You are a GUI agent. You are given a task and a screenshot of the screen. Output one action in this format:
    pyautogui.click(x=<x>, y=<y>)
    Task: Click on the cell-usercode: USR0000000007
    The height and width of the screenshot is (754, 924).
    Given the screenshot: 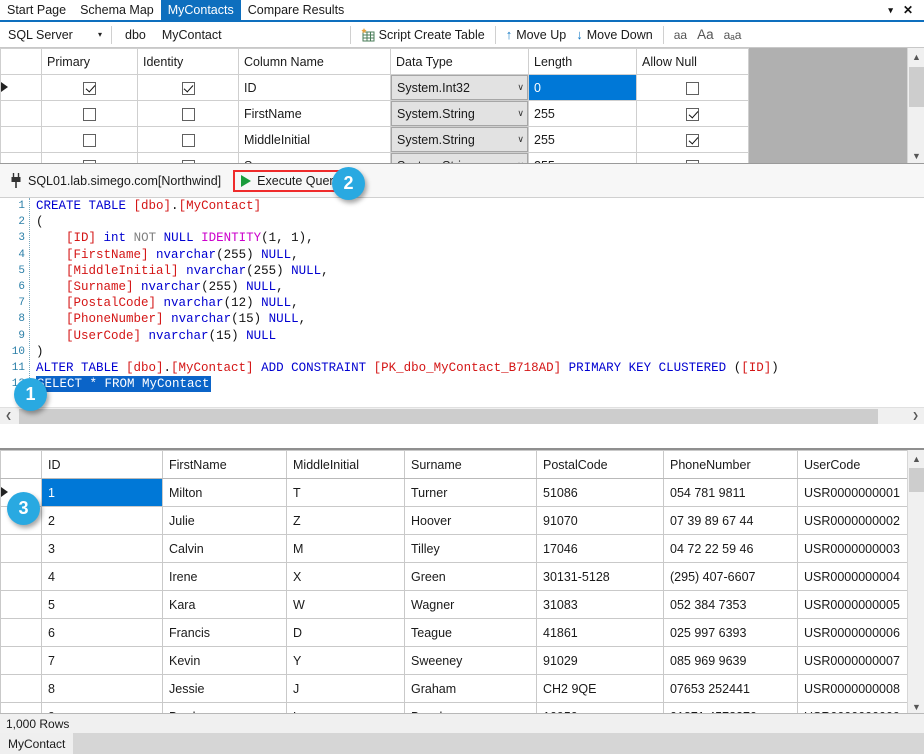 What is the action you would take?
    pyautogui.click(x=852, y=660)
    